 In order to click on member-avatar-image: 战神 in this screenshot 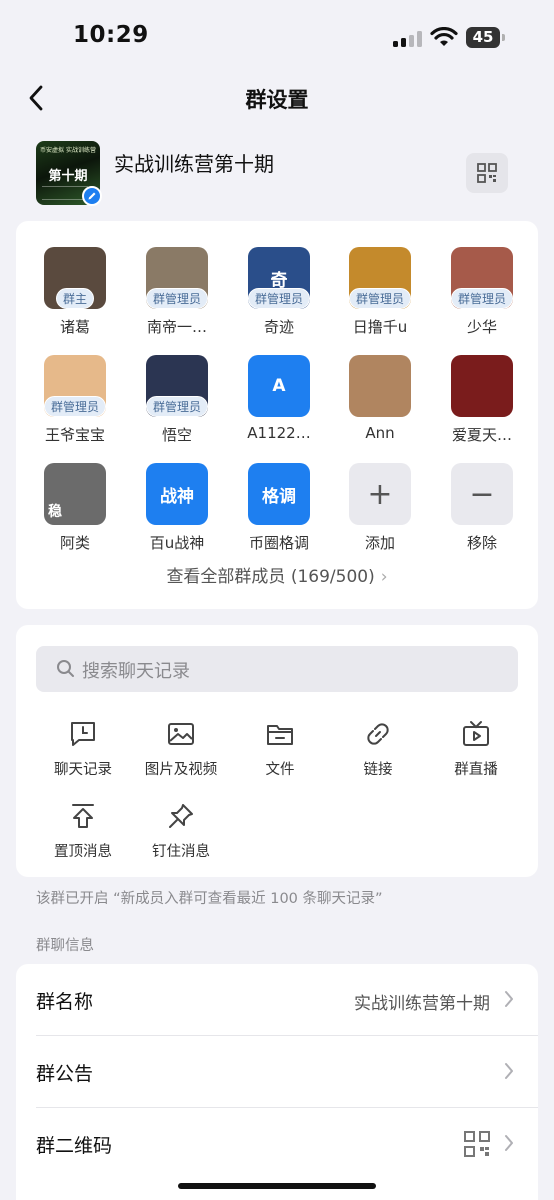, I will do `click(177, 494)`.